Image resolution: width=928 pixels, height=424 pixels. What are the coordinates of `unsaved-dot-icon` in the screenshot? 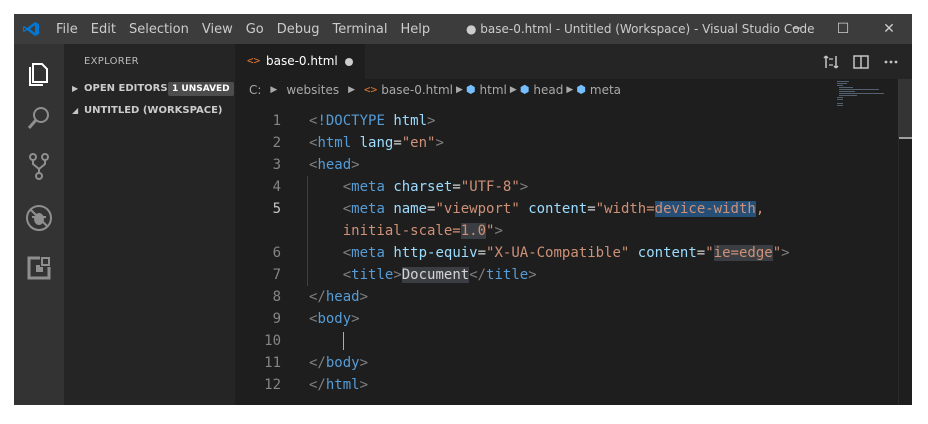 It's located at (349, 62).